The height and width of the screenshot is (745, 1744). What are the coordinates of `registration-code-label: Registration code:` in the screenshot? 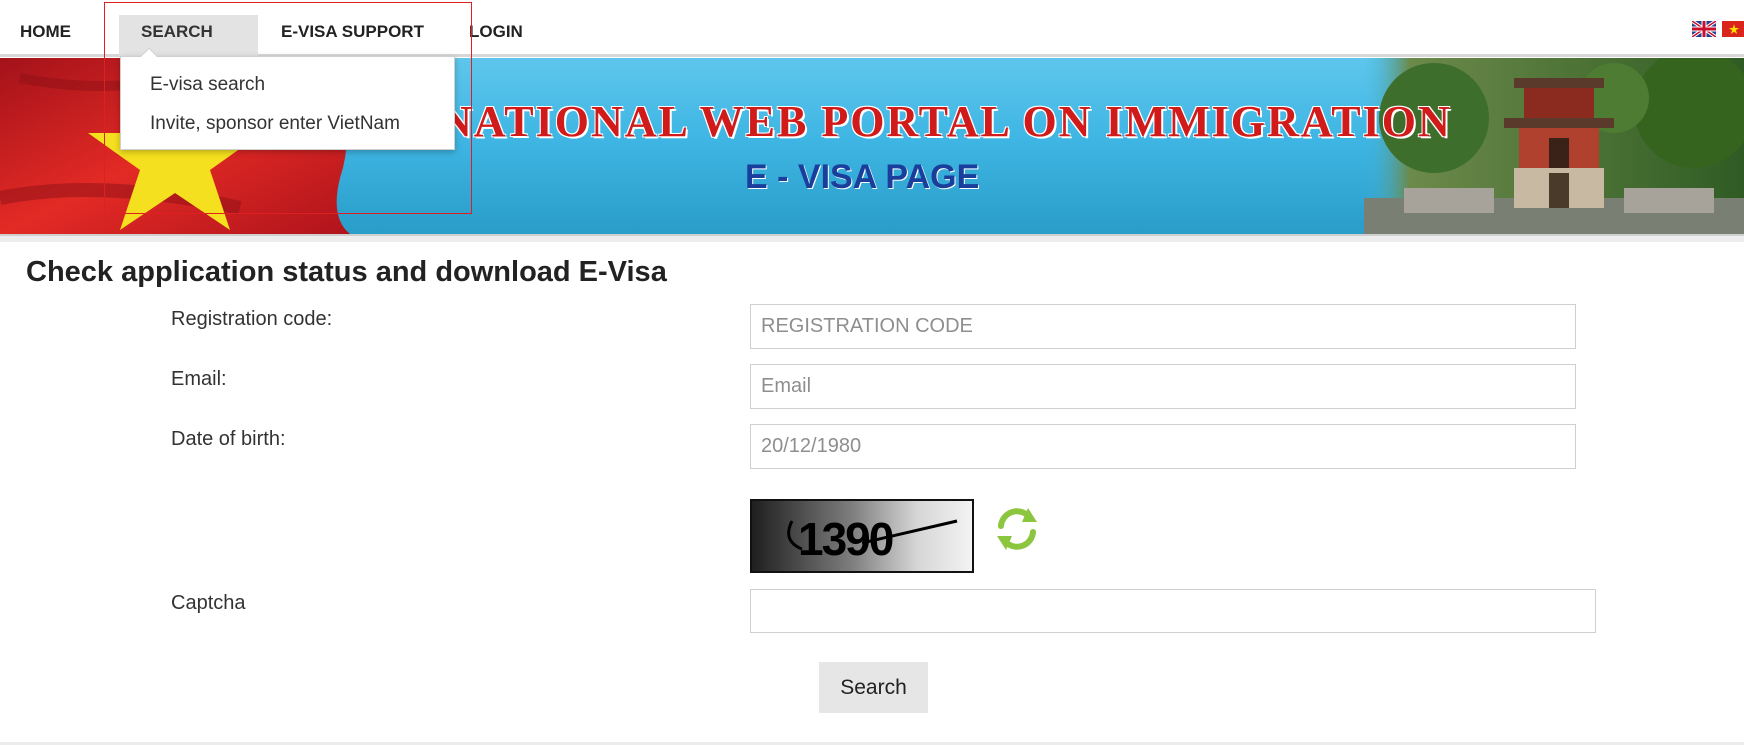 It's located at (252, 319).